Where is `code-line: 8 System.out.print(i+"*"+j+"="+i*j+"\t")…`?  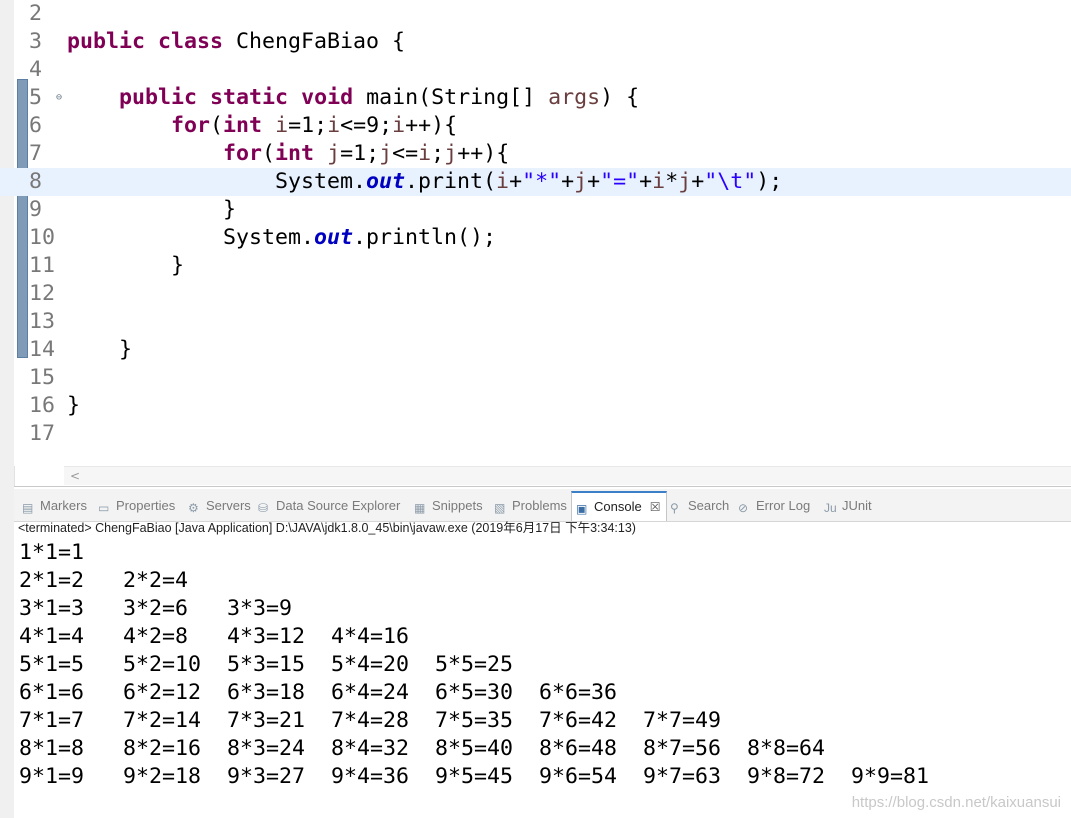
code-line: 8 System.out.print(i+"*"+j+"="+i*j+"\t")… is located at coordinates (535, 182).